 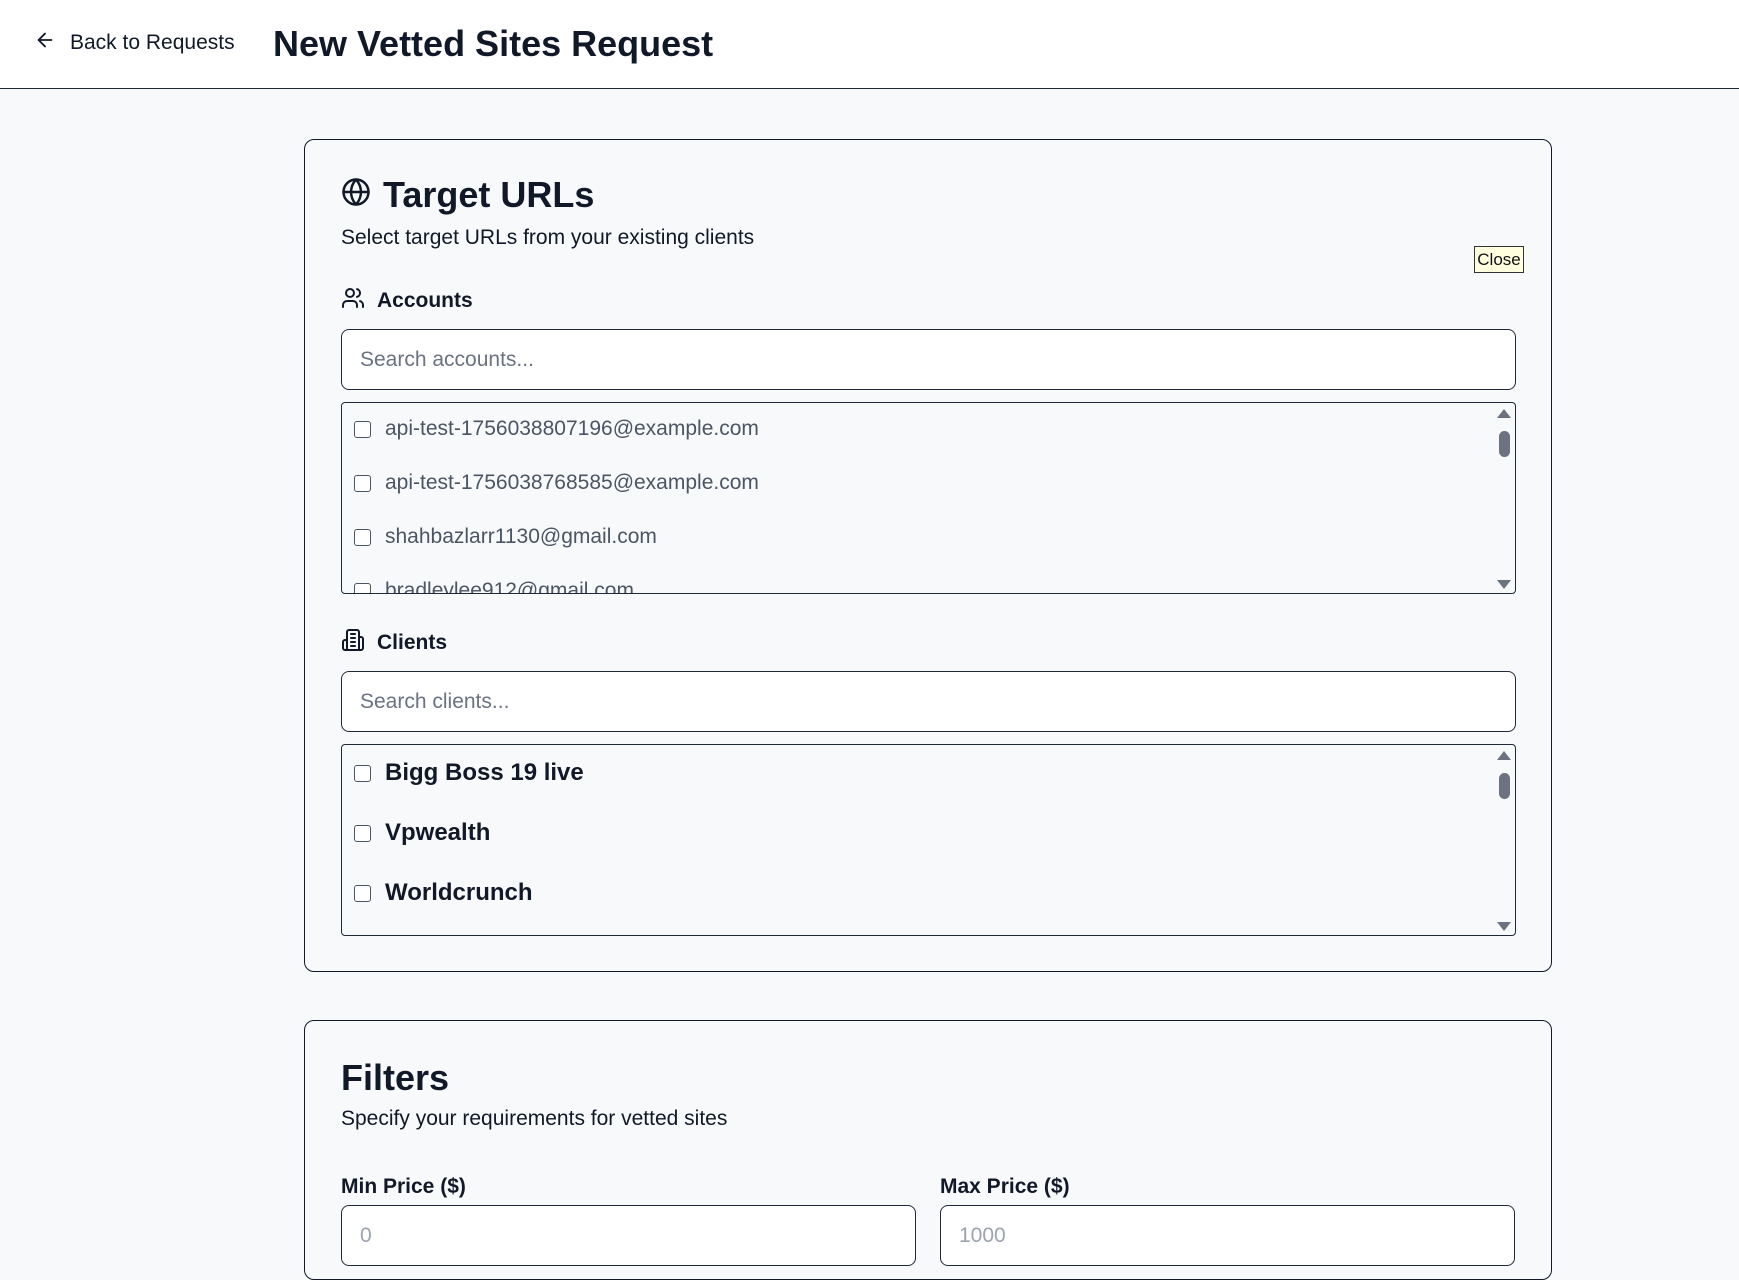 I want to click on accounts-scrollbar, so click(x=1504, y=499).